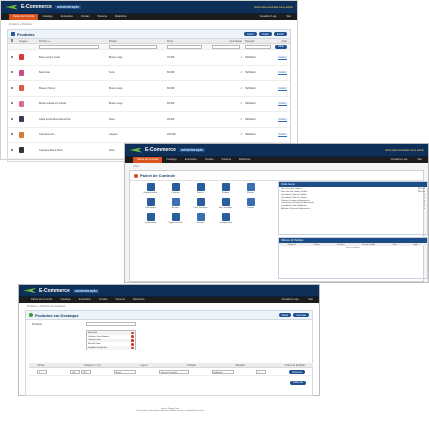 This screenshot has width=429, height=423. What do you see at coordinates (67, 17) in the screenshot?
I see `nav-item-extensions: Extensões` at bounding box center [67, 17].